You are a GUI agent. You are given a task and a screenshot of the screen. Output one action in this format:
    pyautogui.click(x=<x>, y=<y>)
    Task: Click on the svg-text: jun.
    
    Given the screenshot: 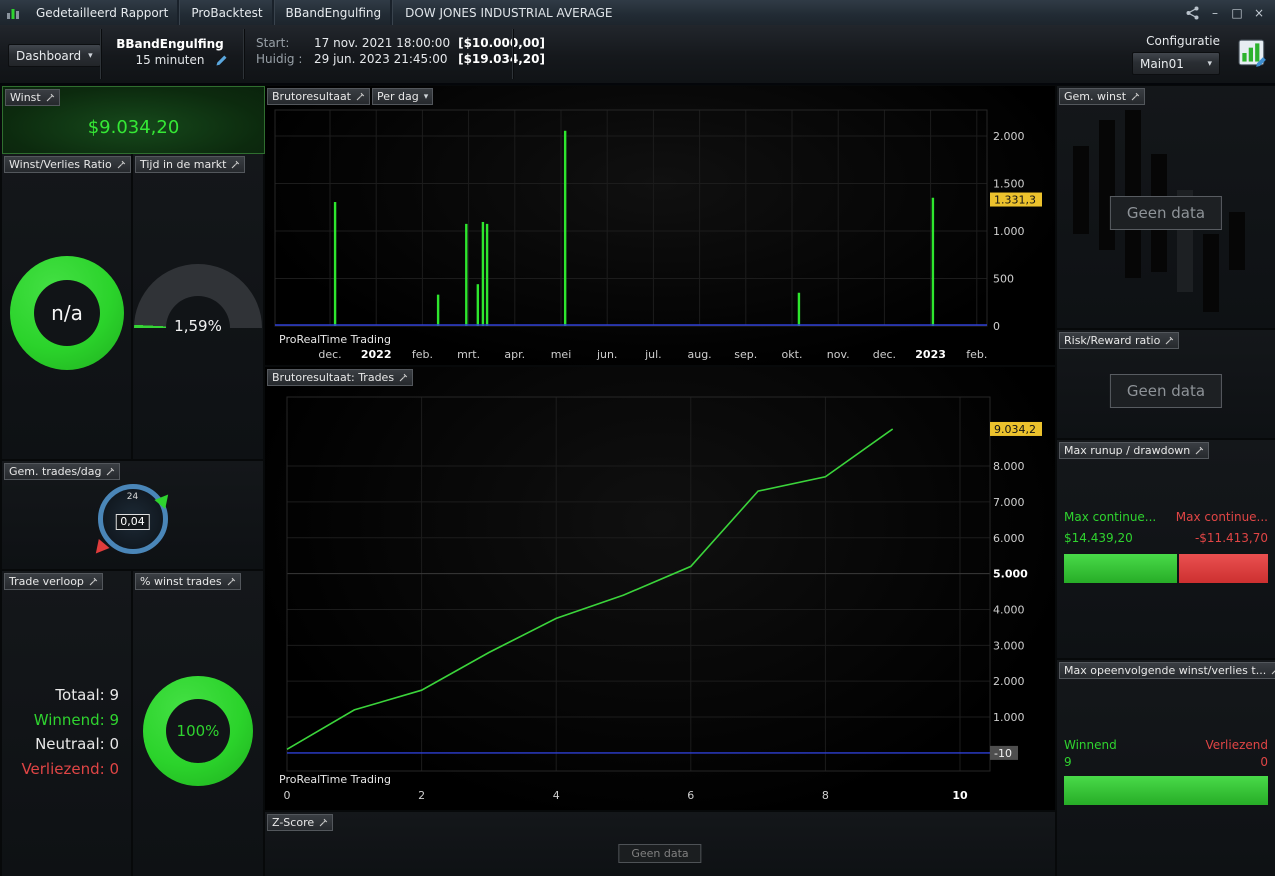 What is the action you would take?
    pyautogui.click(x=607, y=354)
    